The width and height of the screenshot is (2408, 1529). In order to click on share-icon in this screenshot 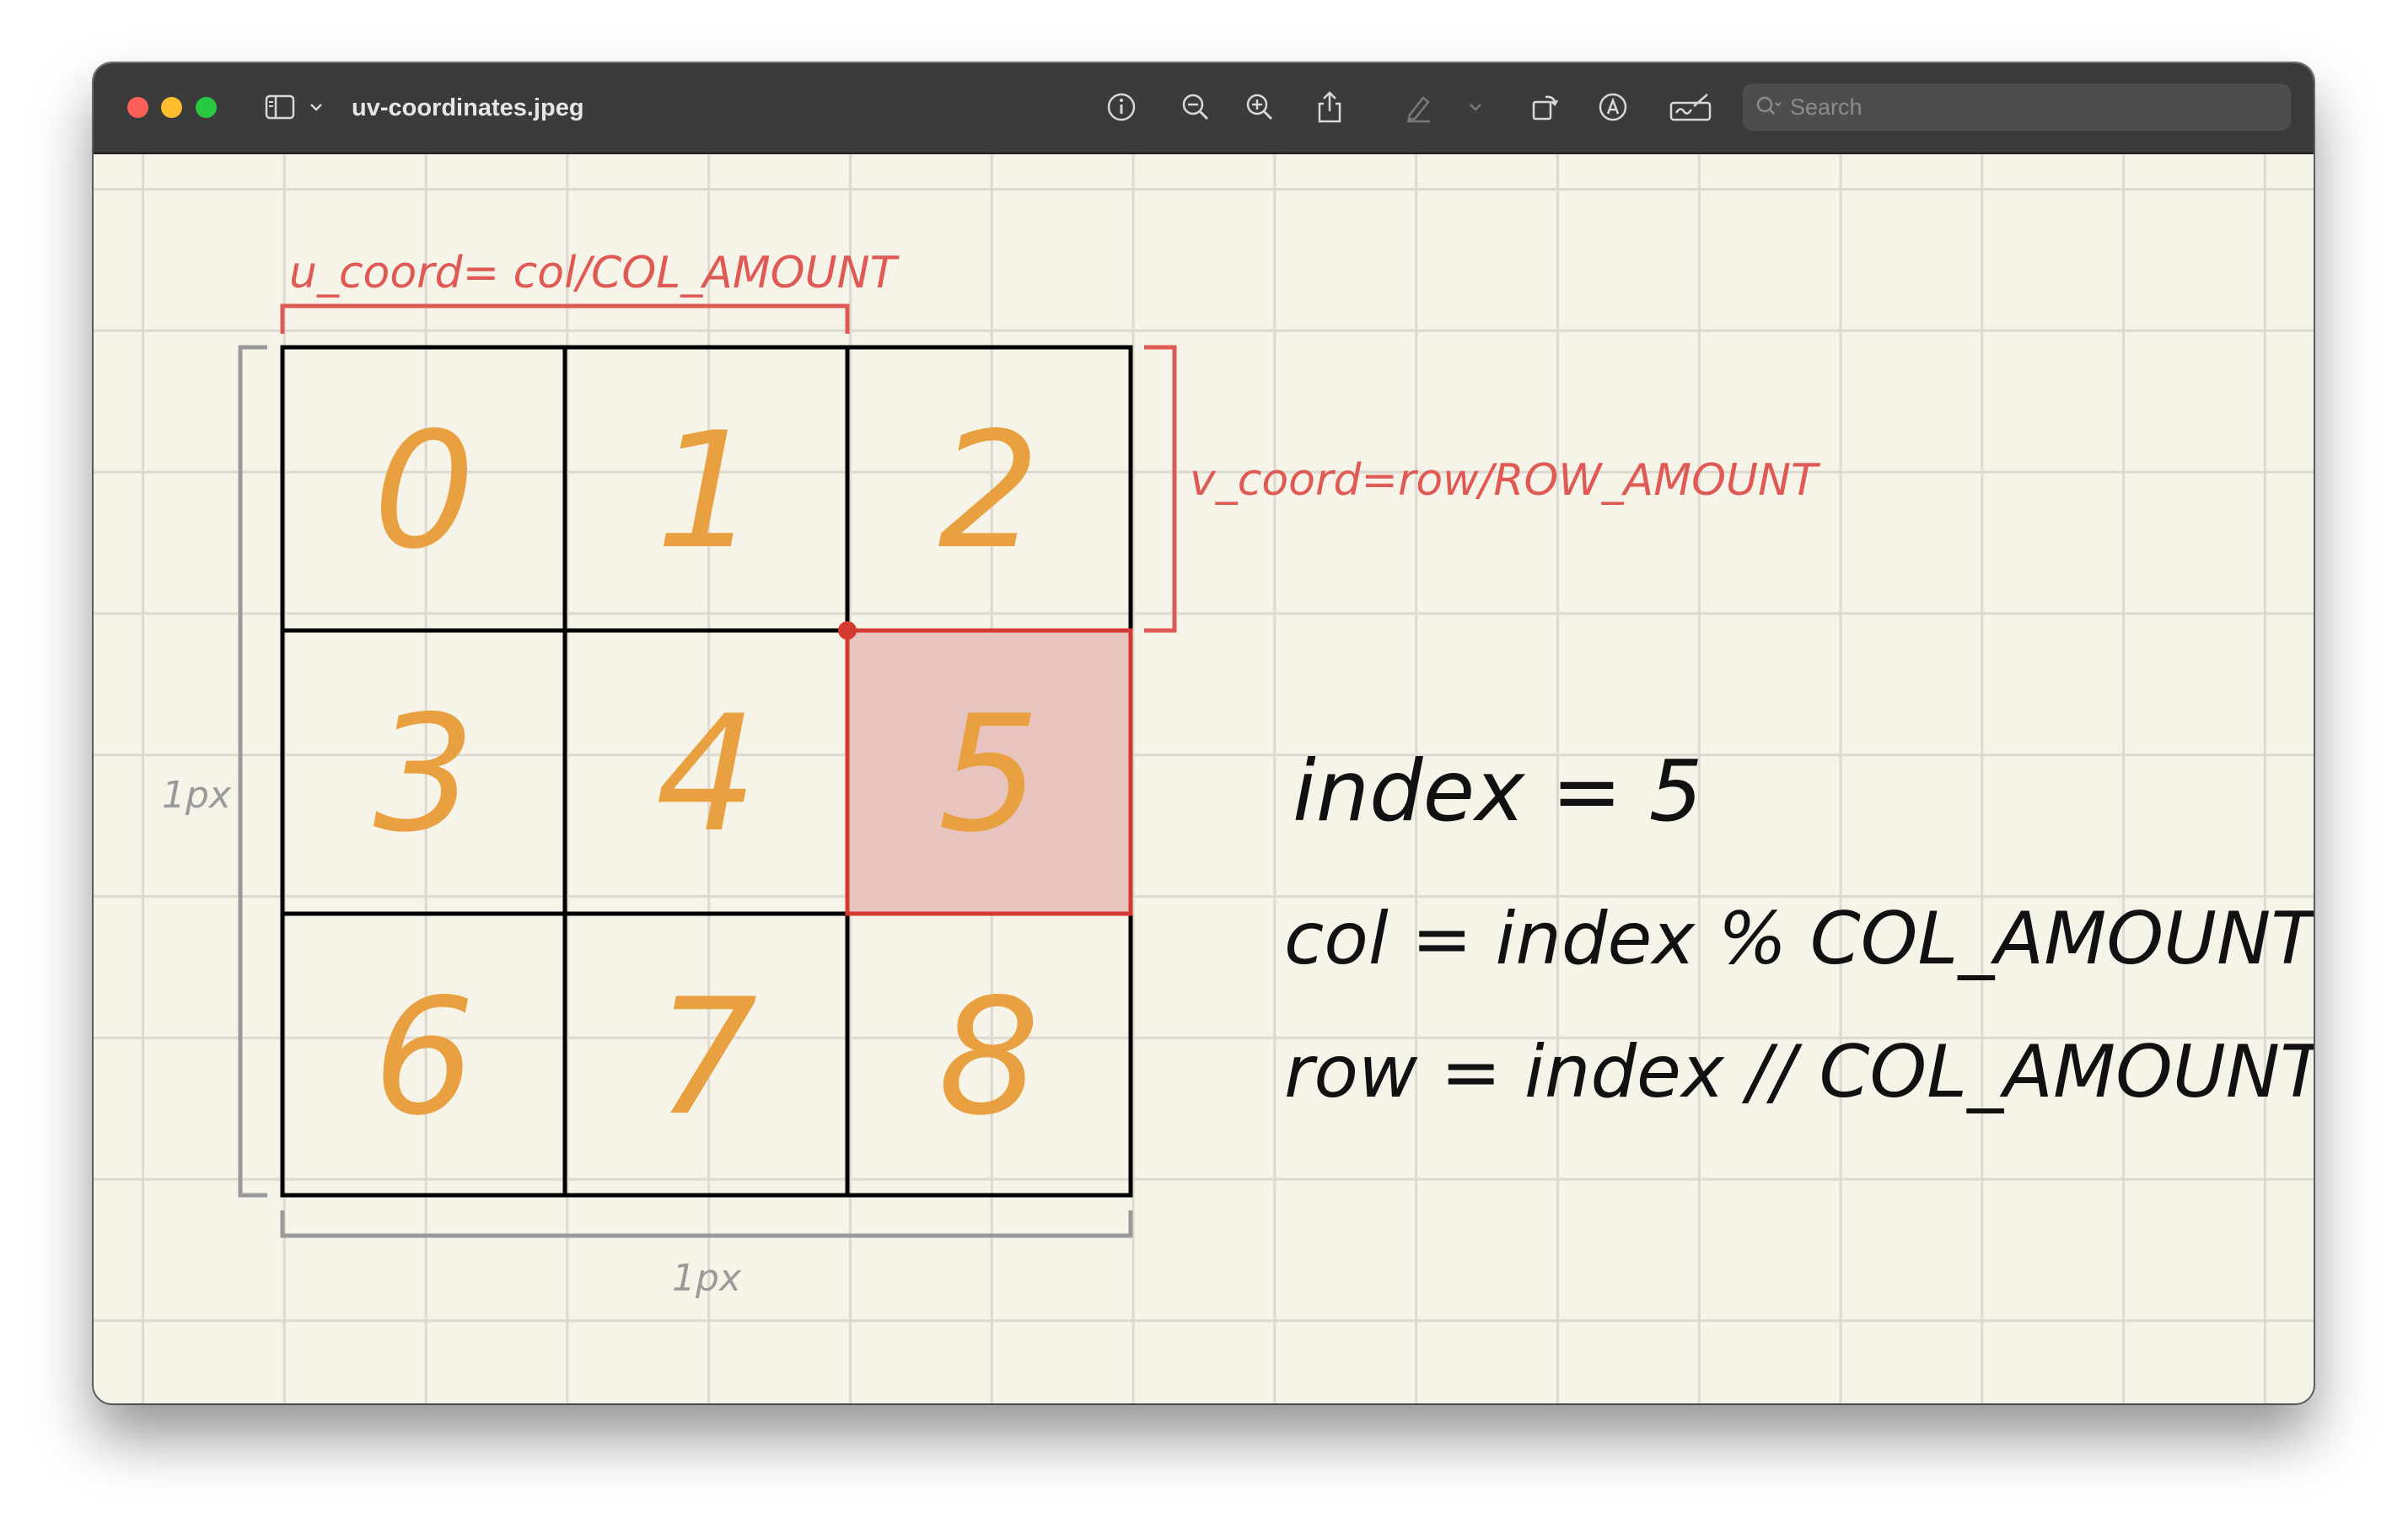, I will do `click(1330, 107)`.